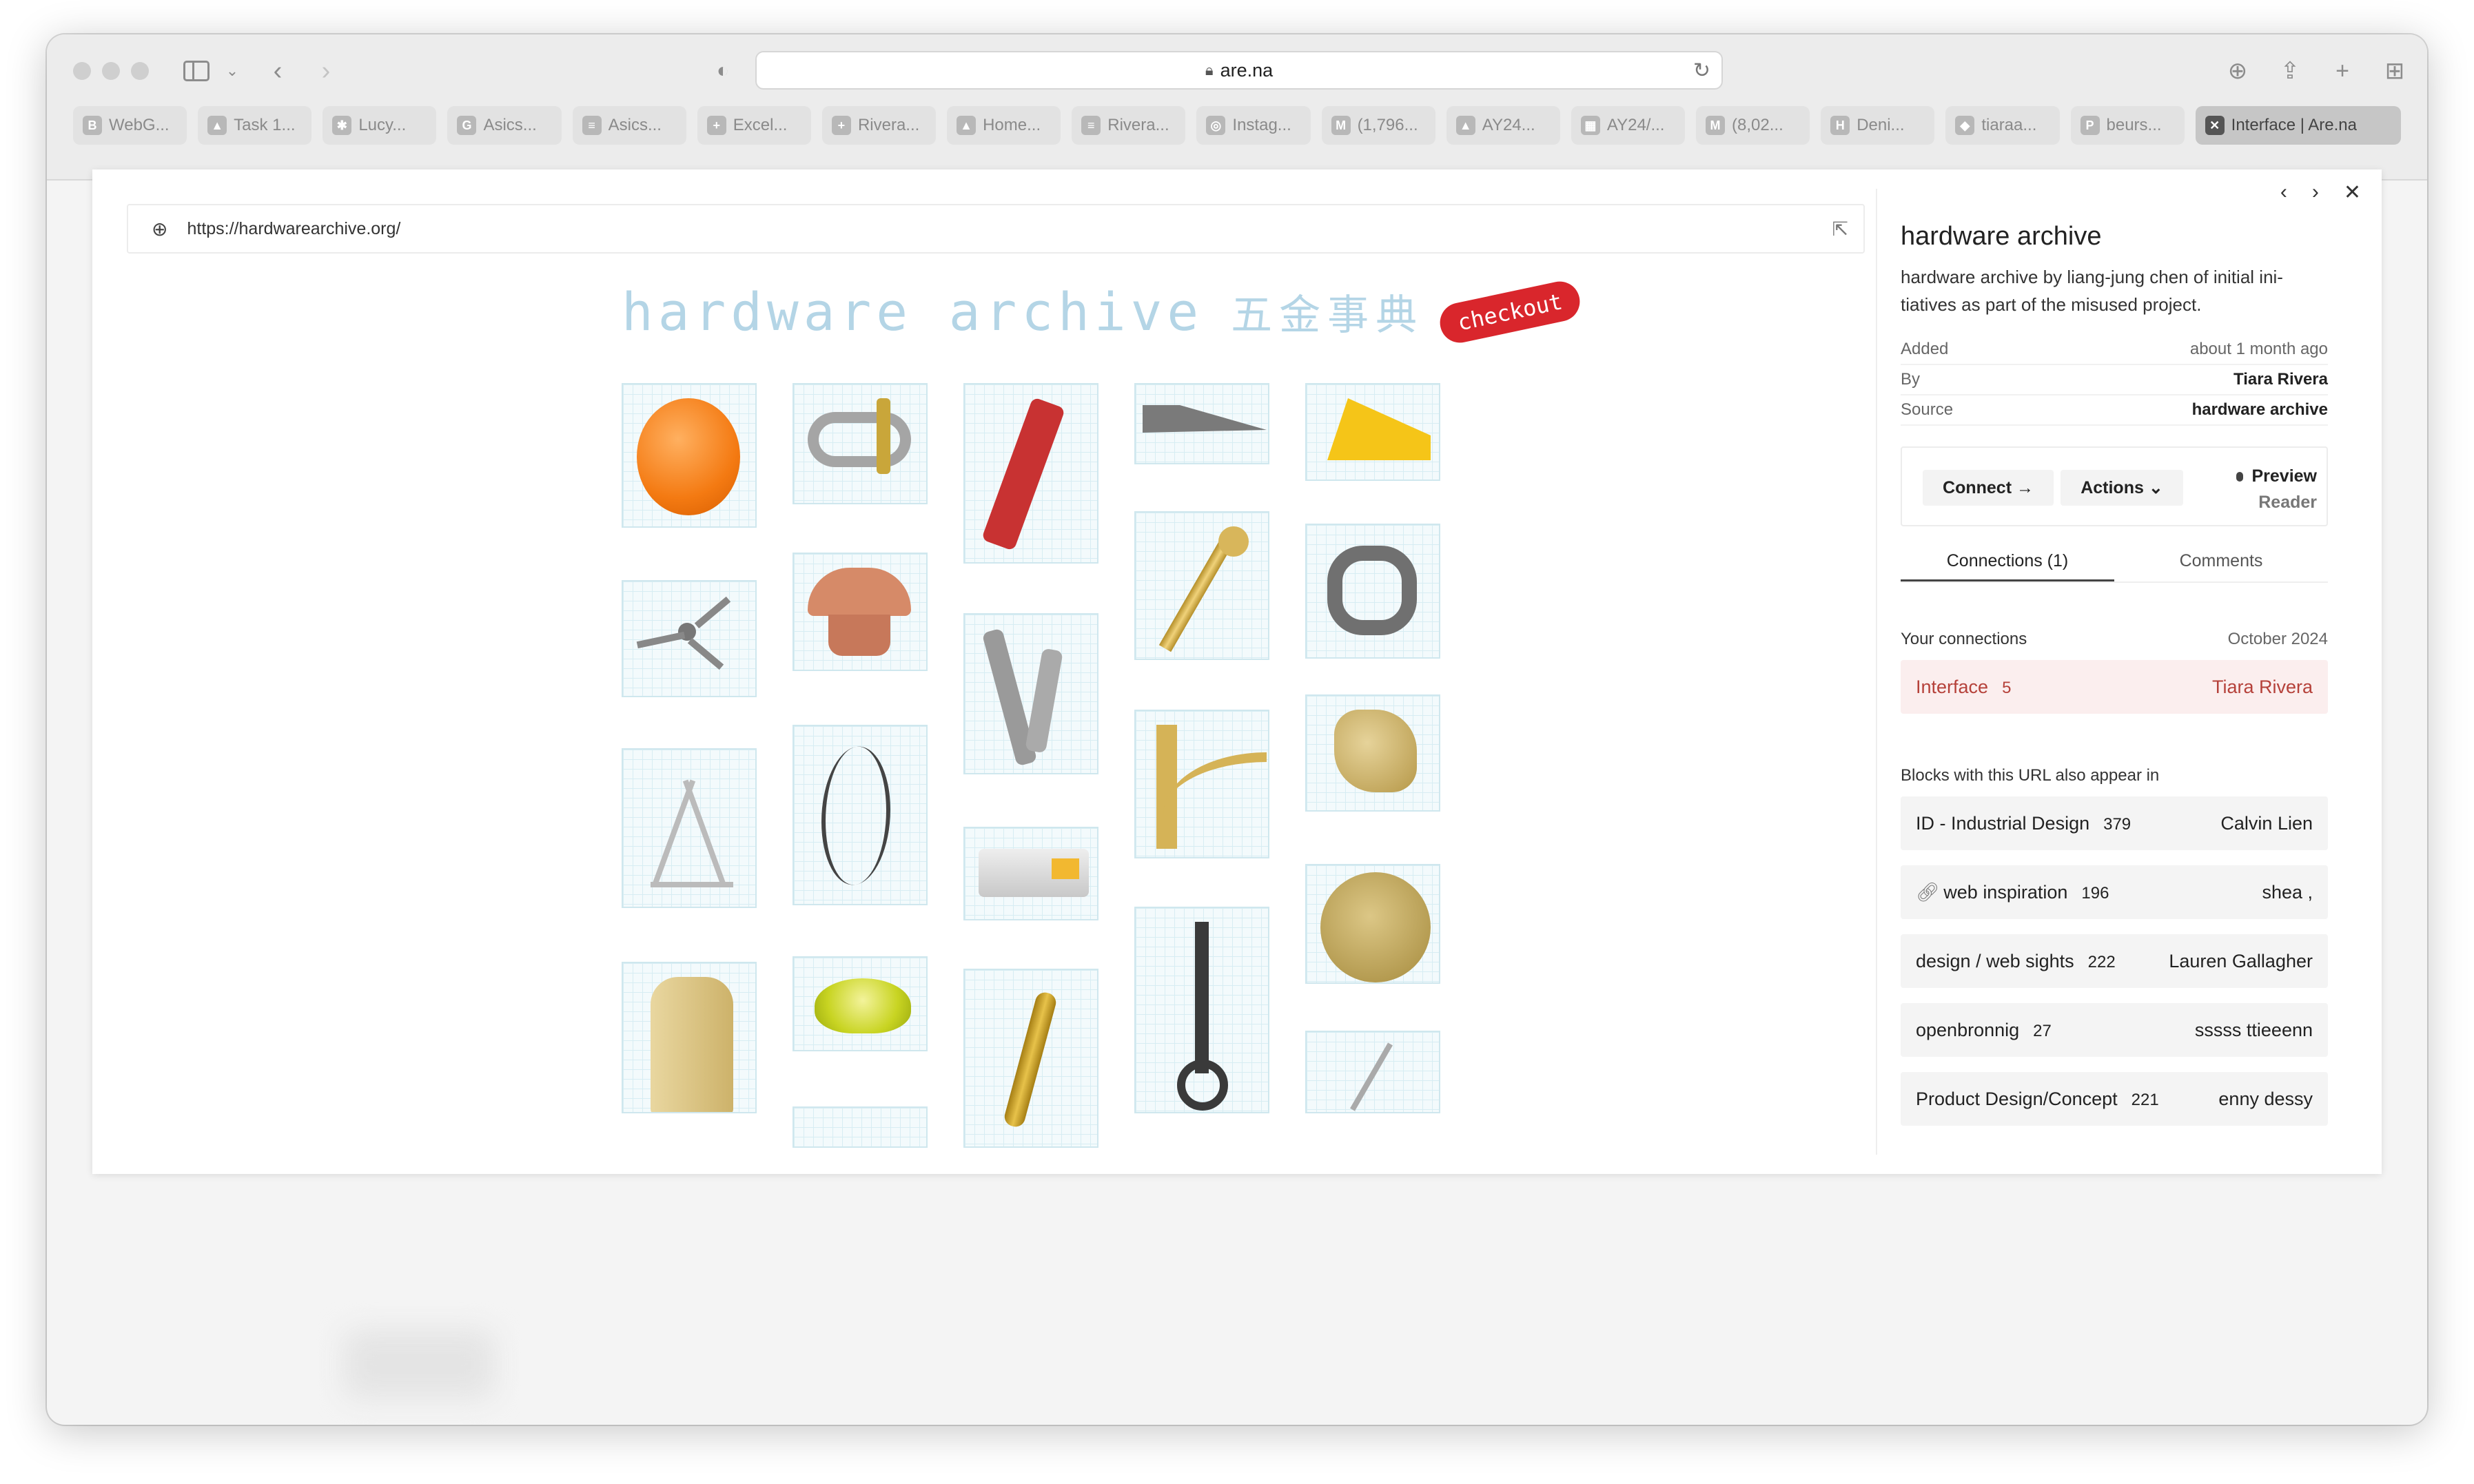 This screenshot has height=1484, width=2474. I want to click on hardware-item-table-stand, so click(689, 828).